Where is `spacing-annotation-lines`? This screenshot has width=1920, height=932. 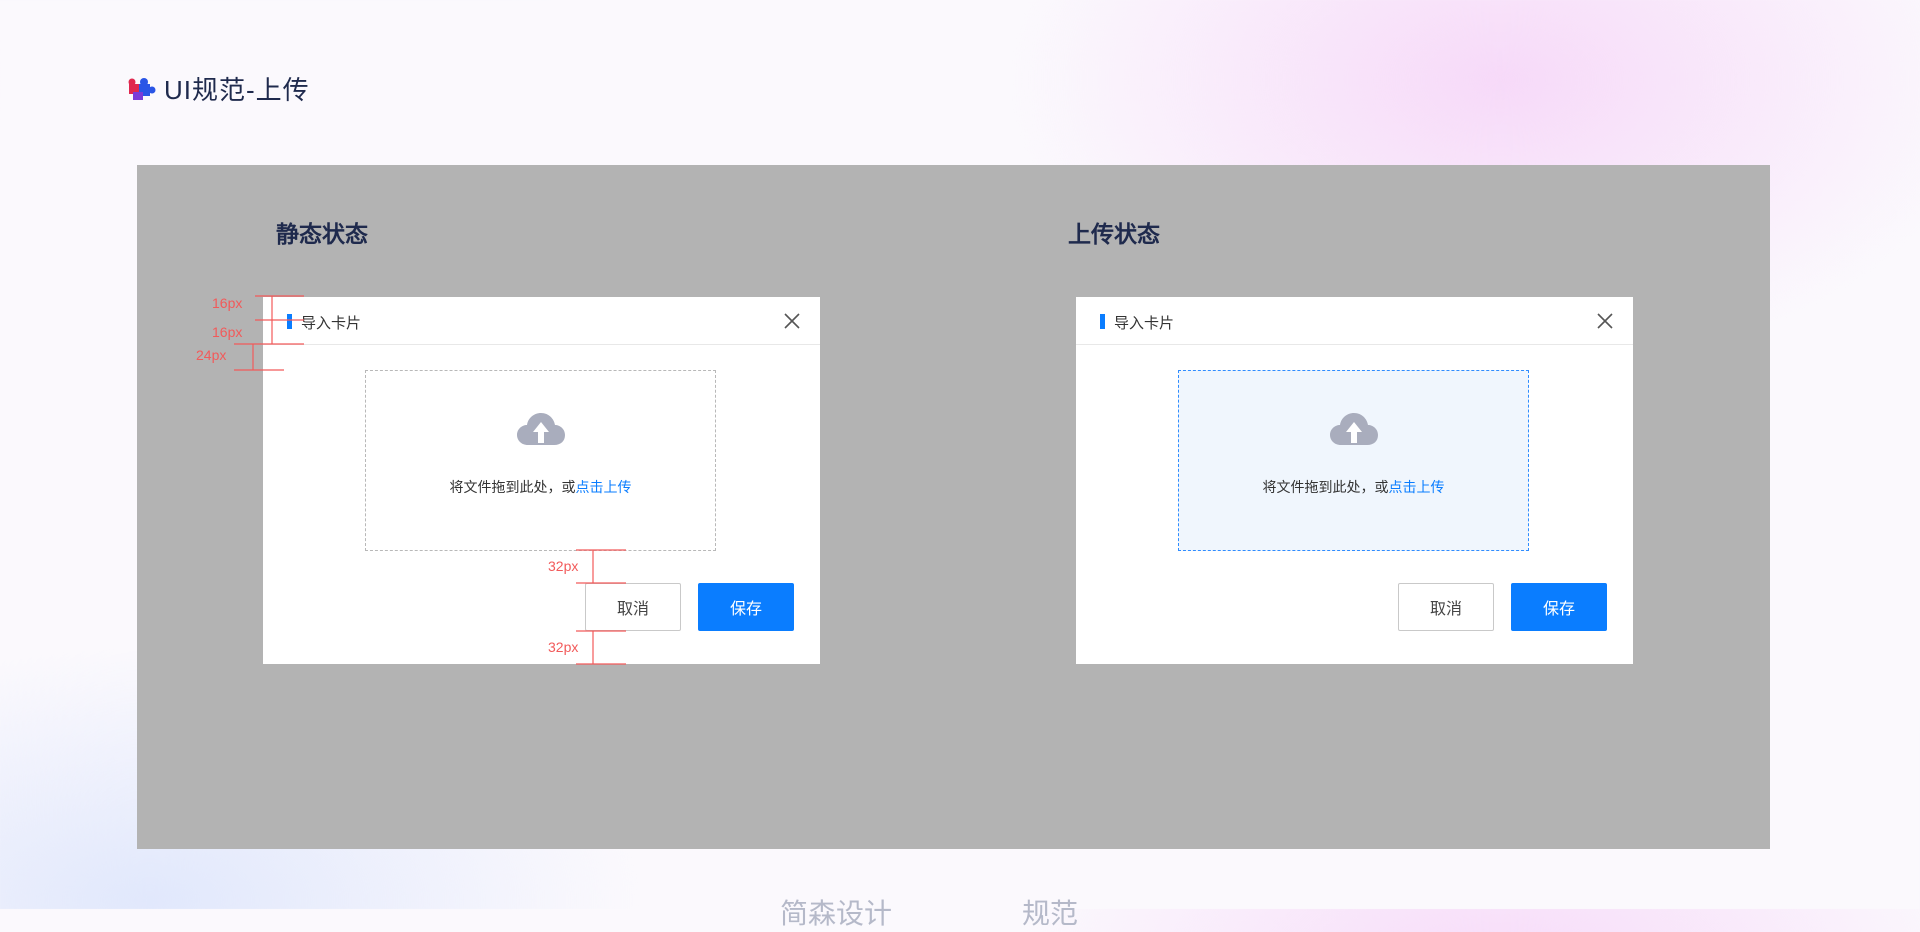 spacing-annotation-lines is located at coordinates (430, 480).